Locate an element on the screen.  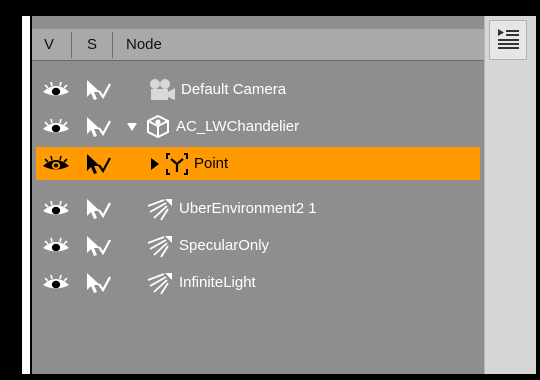
panel-menu-button is located at coordinates (508, 40).